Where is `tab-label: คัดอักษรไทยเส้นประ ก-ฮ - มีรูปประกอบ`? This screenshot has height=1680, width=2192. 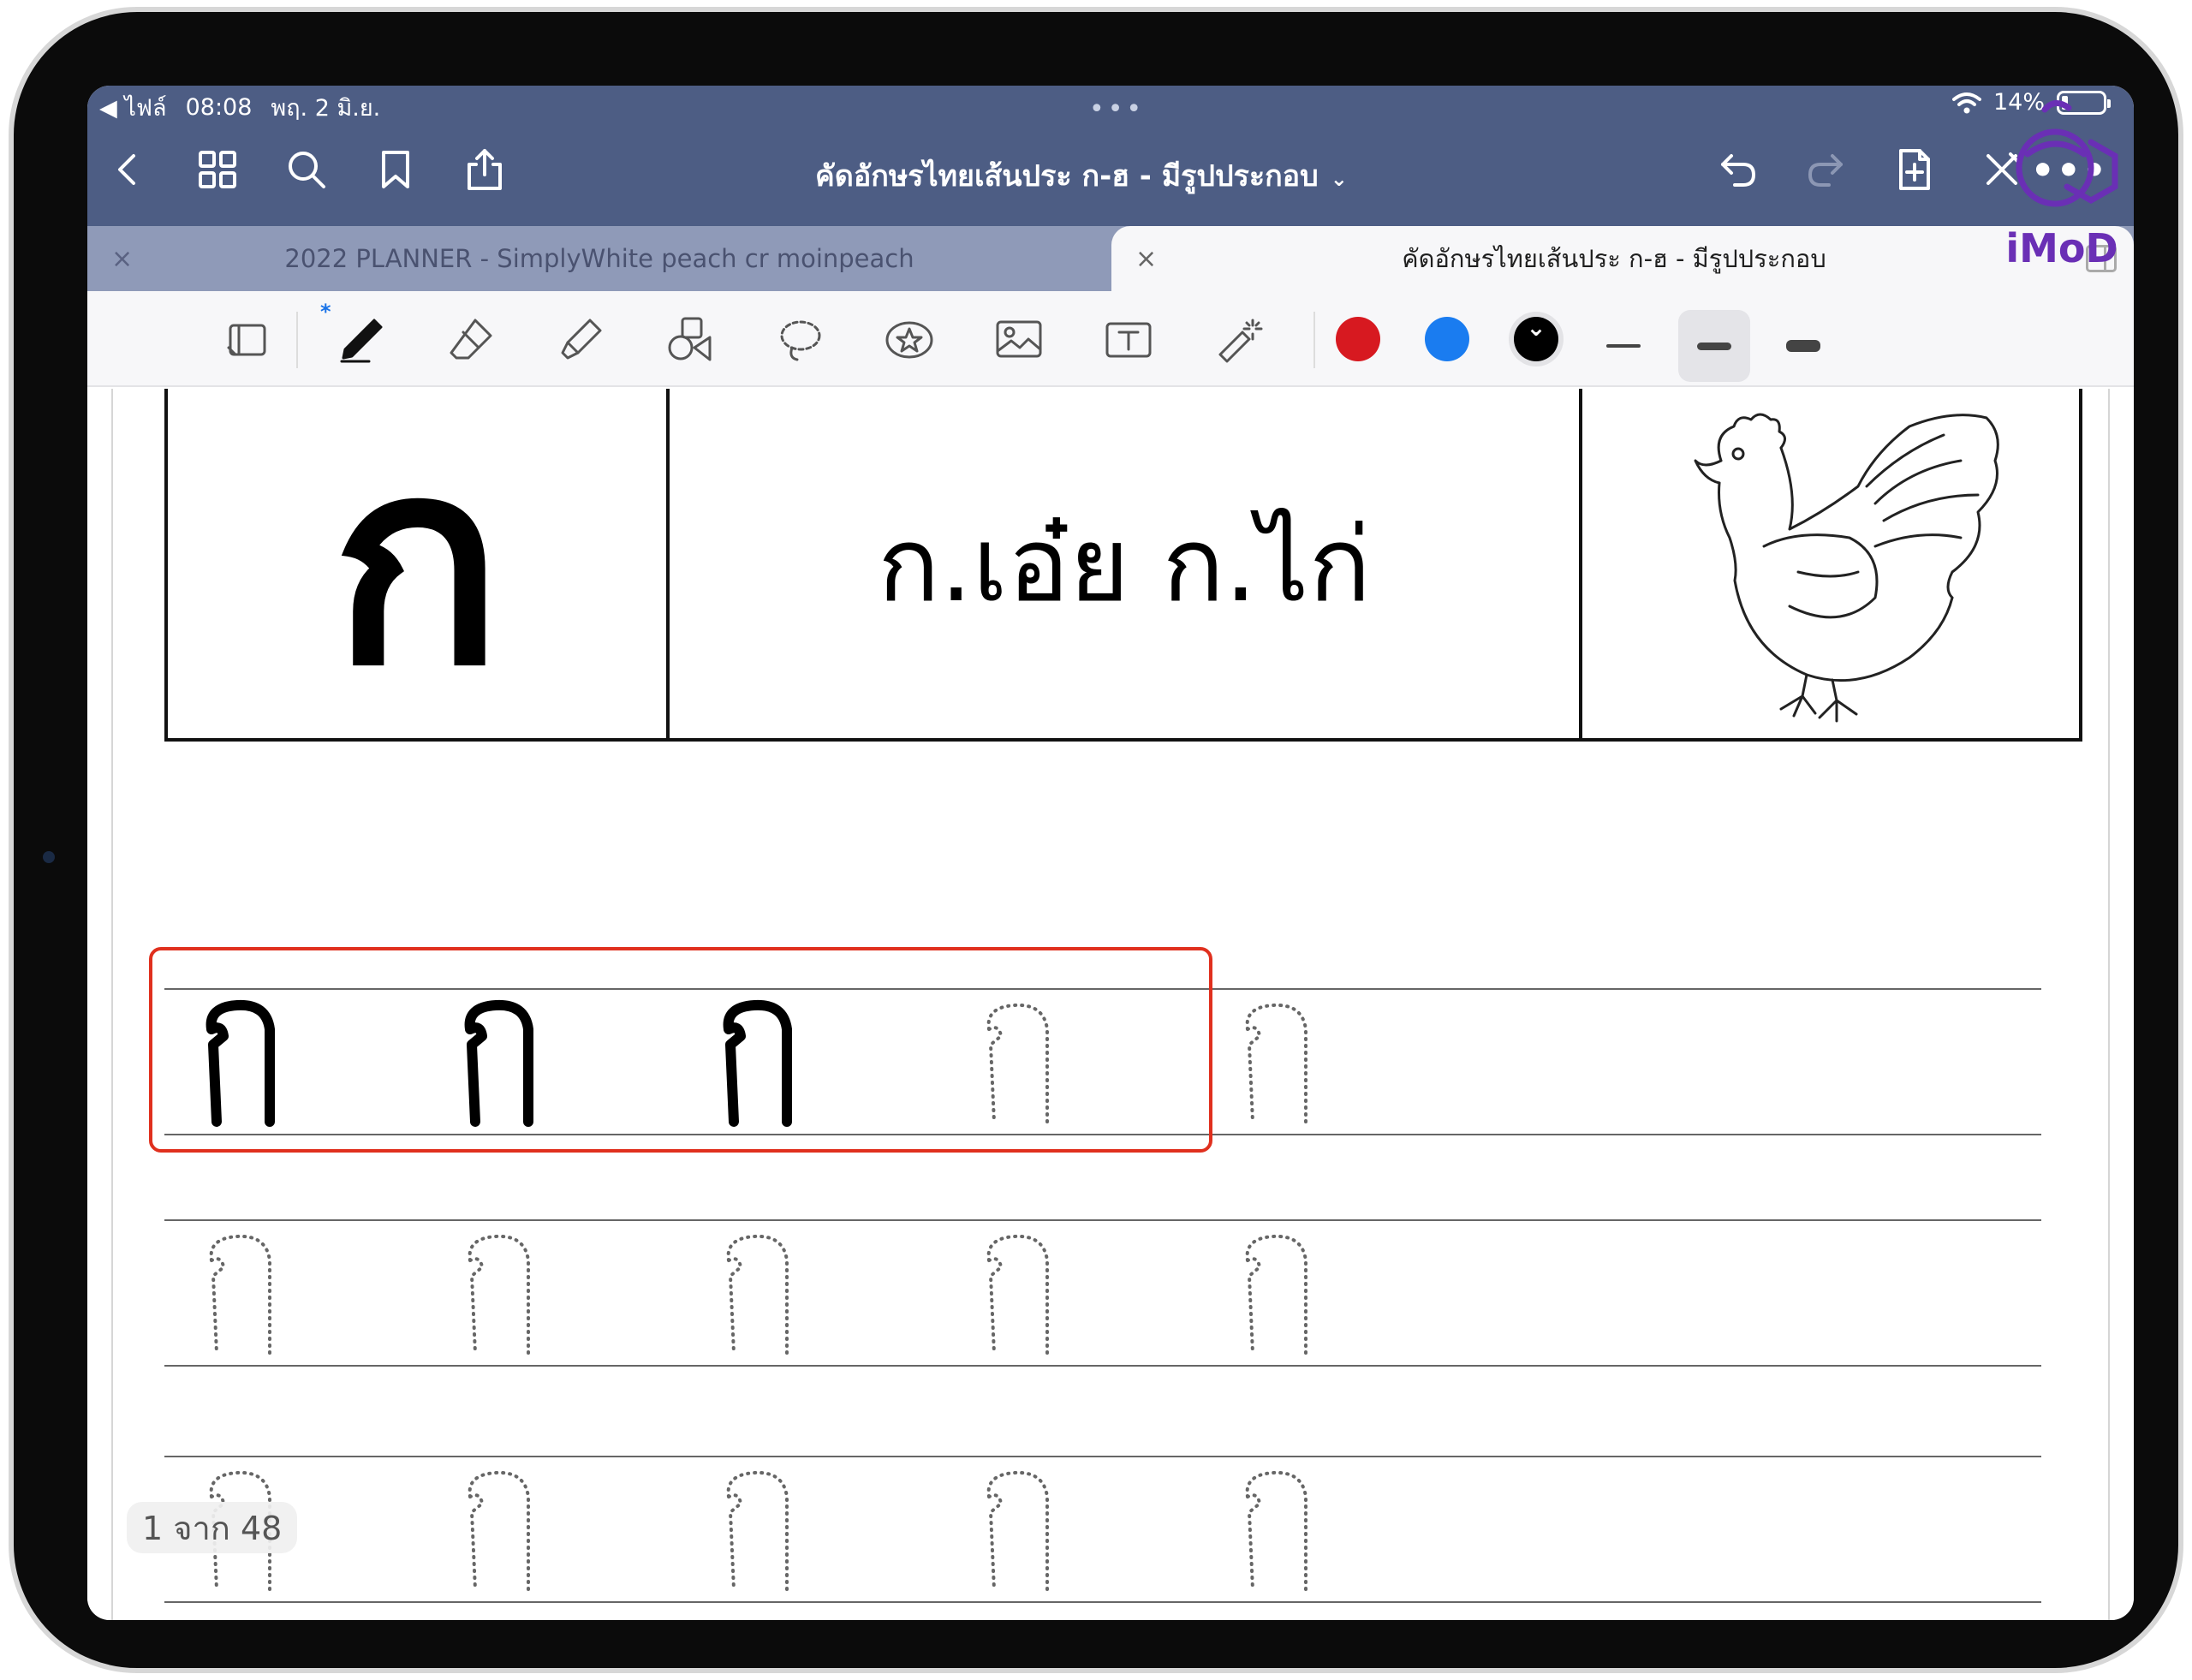
tab-label: คัดอักษรไทยเส้นประ ก-ฮ - มีรูปประกอบ is located at coordinates (1614, 258).